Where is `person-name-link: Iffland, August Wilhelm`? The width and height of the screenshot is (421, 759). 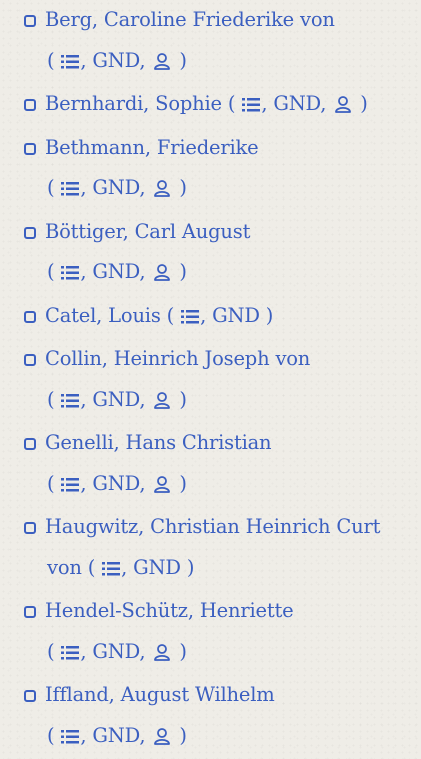 person-name-link: Iffland, August Wilhelm is located at coordinates (160, 694).